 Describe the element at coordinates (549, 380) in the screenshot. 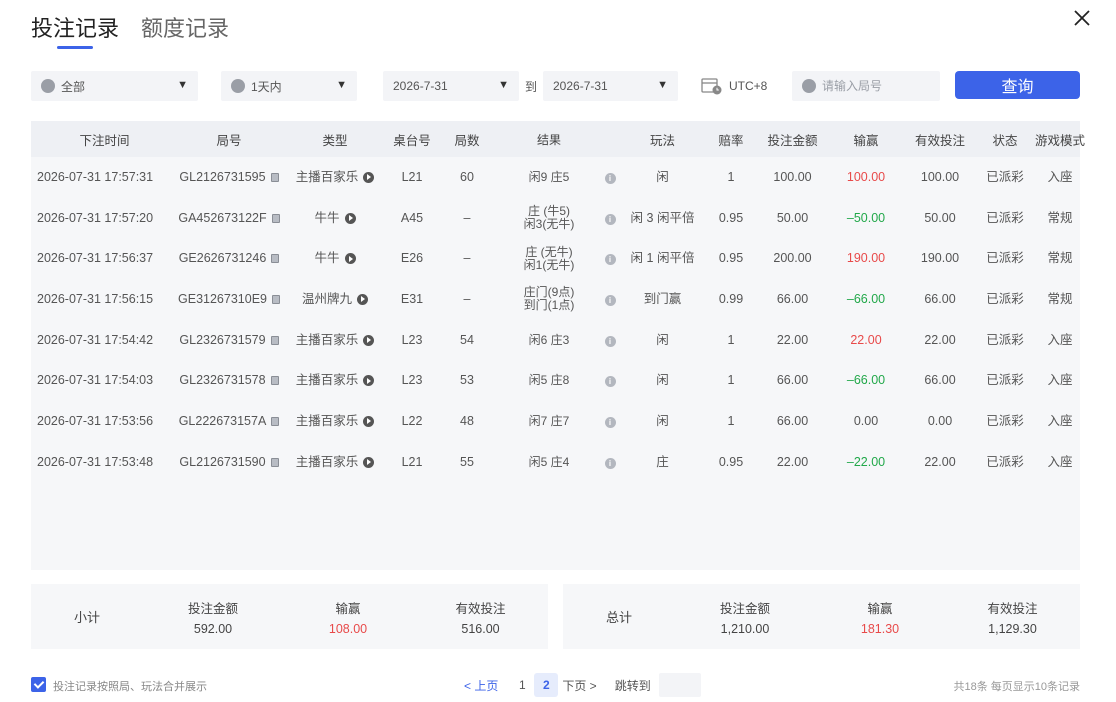

I see `result-line-1: 闲5 庄8` at that location.